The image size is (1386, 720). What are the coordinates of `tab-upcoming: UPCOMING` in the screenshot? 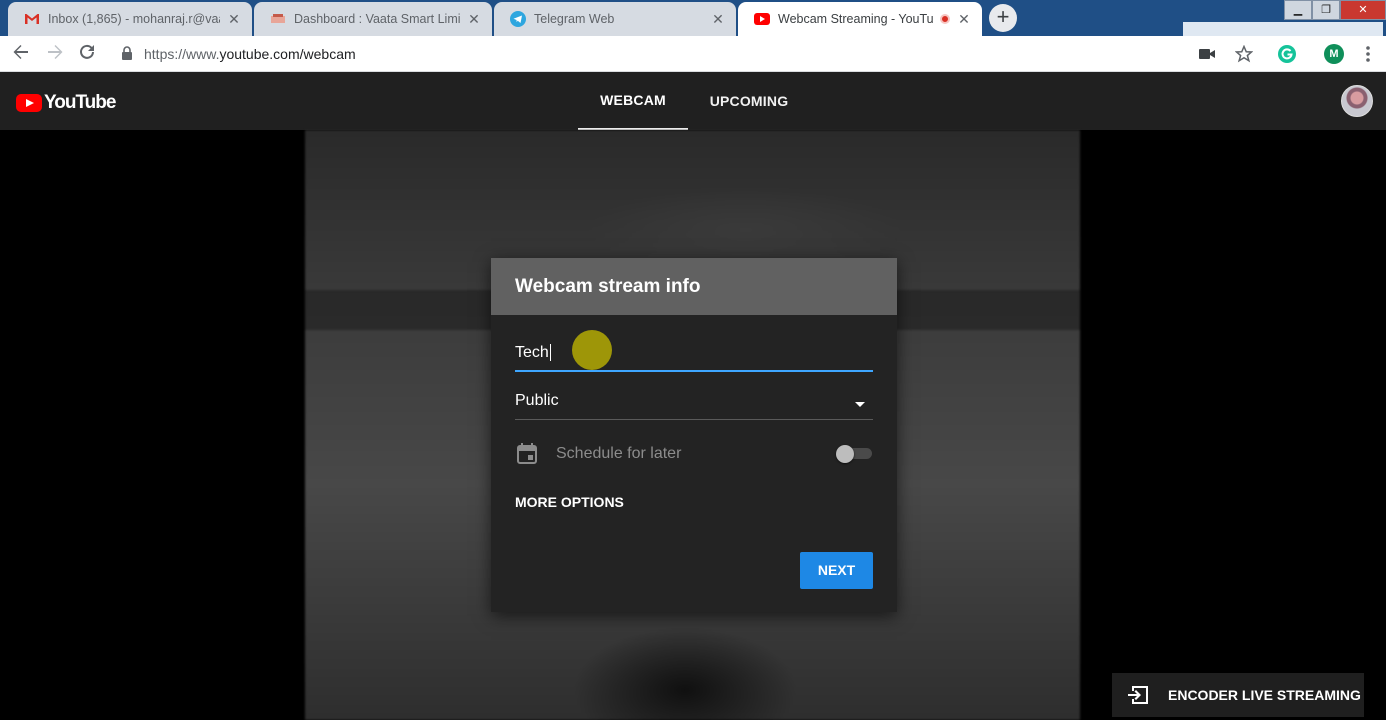 It's located at (749, 101).